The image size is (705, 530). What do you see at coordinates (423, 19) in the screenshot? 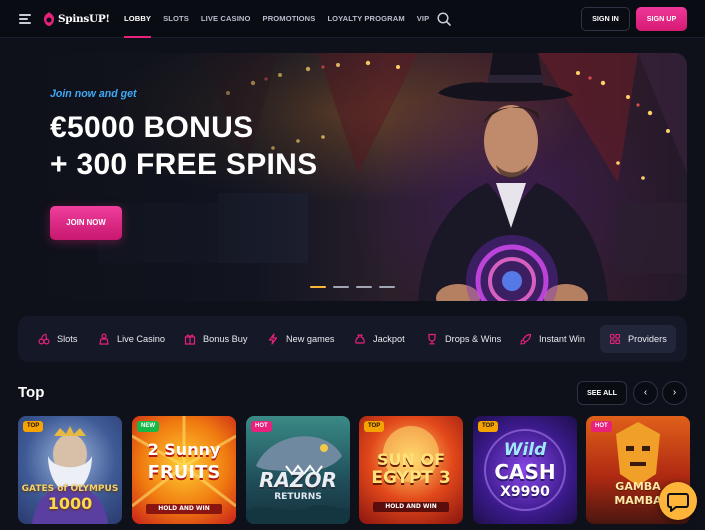
I see `nav-vip: VIP` at bounding box center [423, 19].